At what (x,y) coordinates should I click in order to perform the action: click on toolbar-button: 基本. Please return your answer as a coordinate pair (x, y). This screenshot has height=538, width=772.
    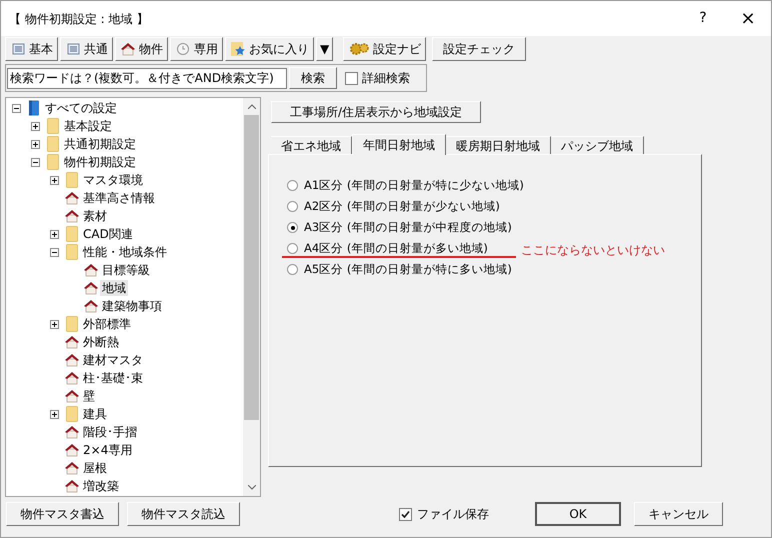
    Looking at the image, I should click on (31, 48).